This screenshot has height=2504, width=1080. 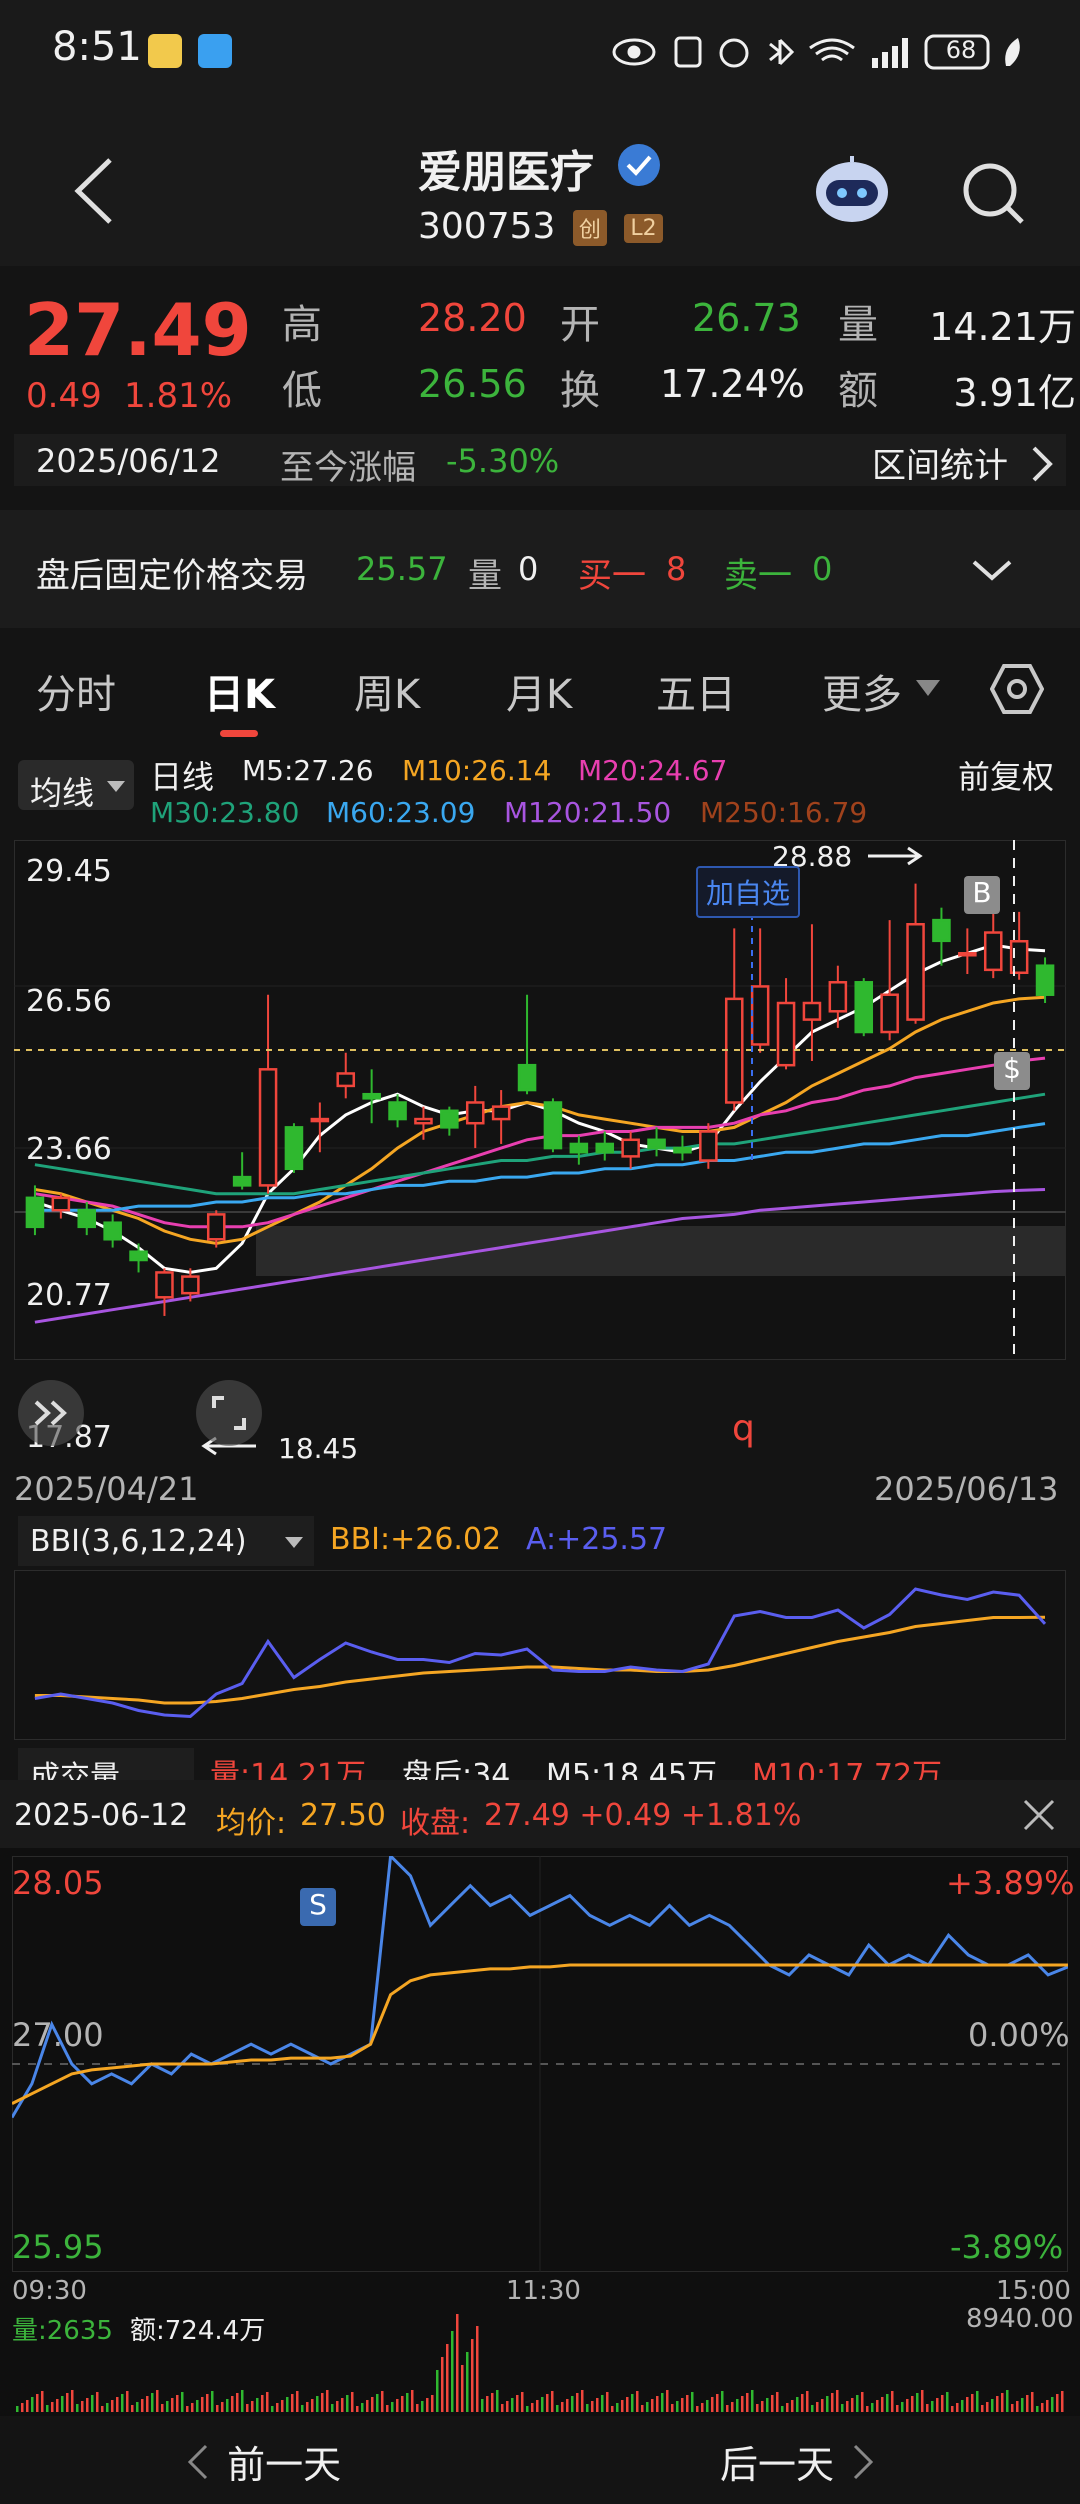 What do you see at coordinates (172, 576) in the screenshot?
I see `after-hours-title: 盘后固定价格交易` at bounding box center [172, 576].